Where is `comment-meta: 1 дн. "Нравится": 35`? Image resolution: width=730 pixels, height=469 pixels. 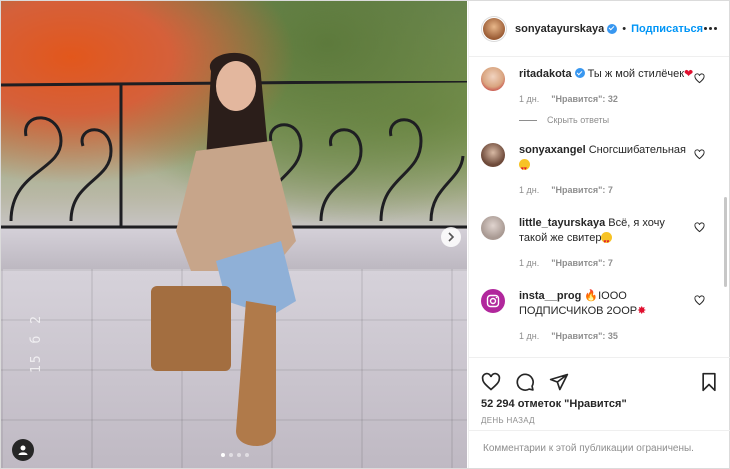 comment-meta: 1 дн. "Нравится": 35 is located at coordinates (607, 336).